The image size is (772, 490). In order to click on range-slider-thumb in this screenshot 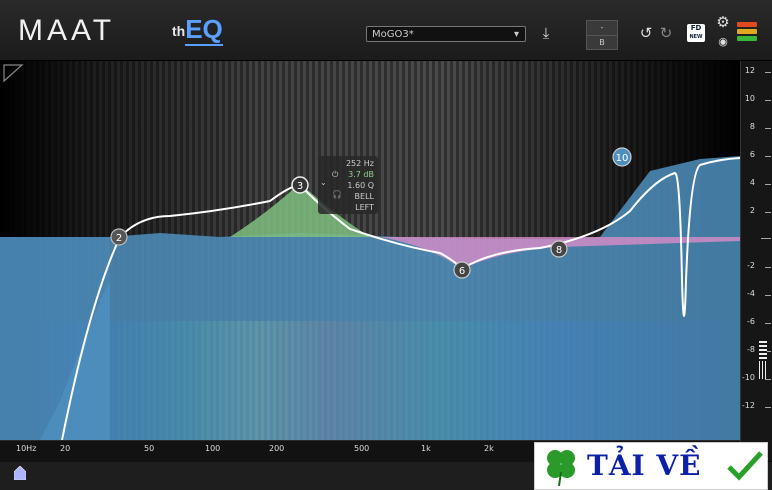, I will do `click(20, 473)`.